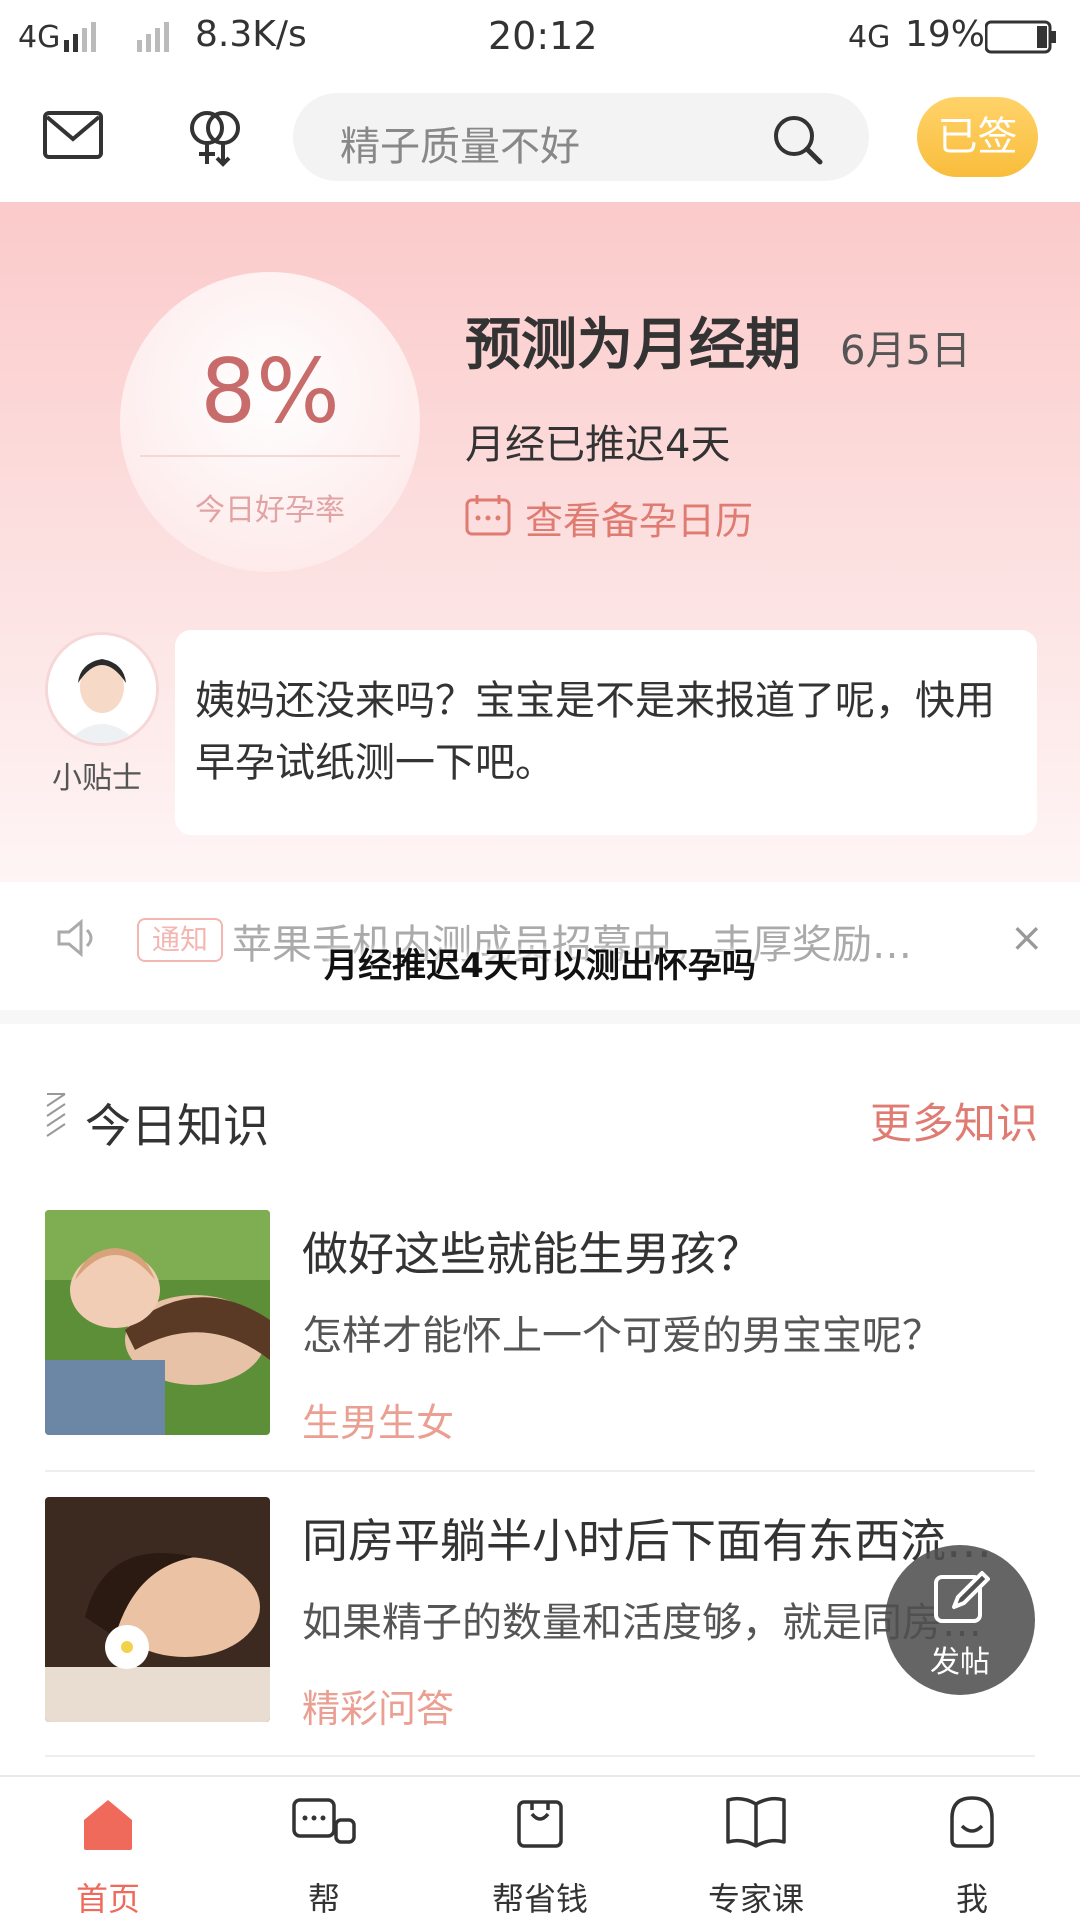 The image size is (1080, 1922). What do you see at coordinates (971, 1899) in the screenshot?
I see `nav-label: 我` at bounding box center [971, 1899].